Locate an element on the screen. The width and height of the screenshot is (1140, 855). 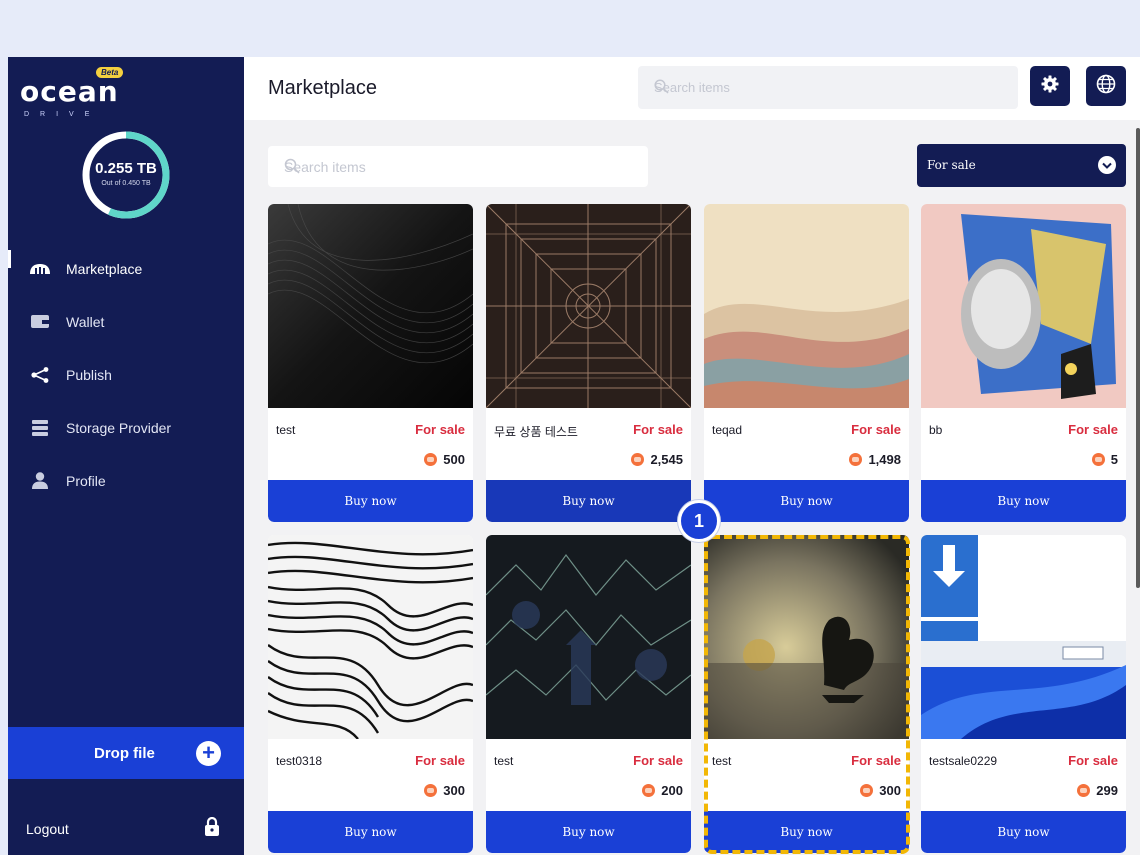
card-price: 5 is located at coordinates (1104, 459).